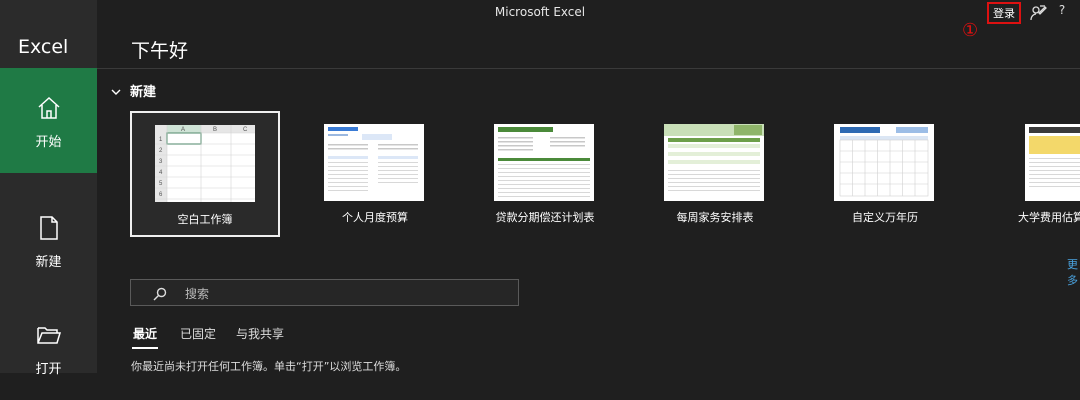 Image resolution: width=1080 pixels, height=400 pixels. I want to click on search-box, so click(324, 292).